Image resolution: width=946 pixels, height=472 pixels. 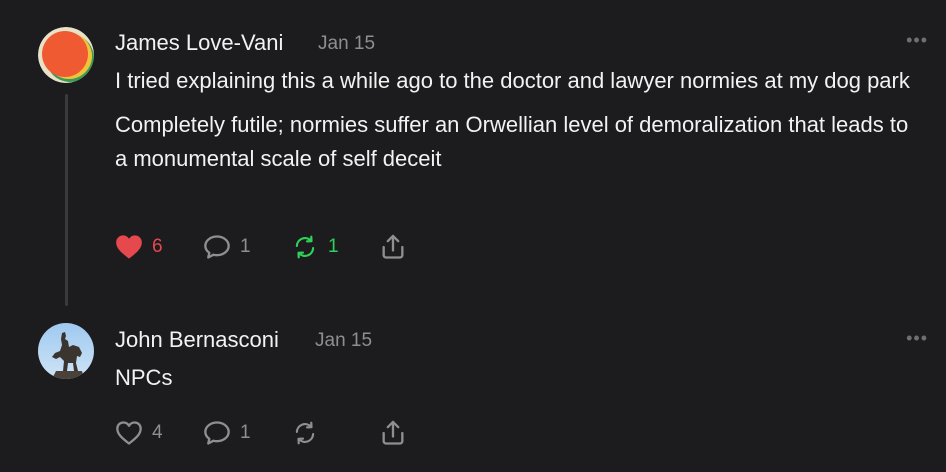 I want to click on heart-outline-icon, so click(x=129, y=433).